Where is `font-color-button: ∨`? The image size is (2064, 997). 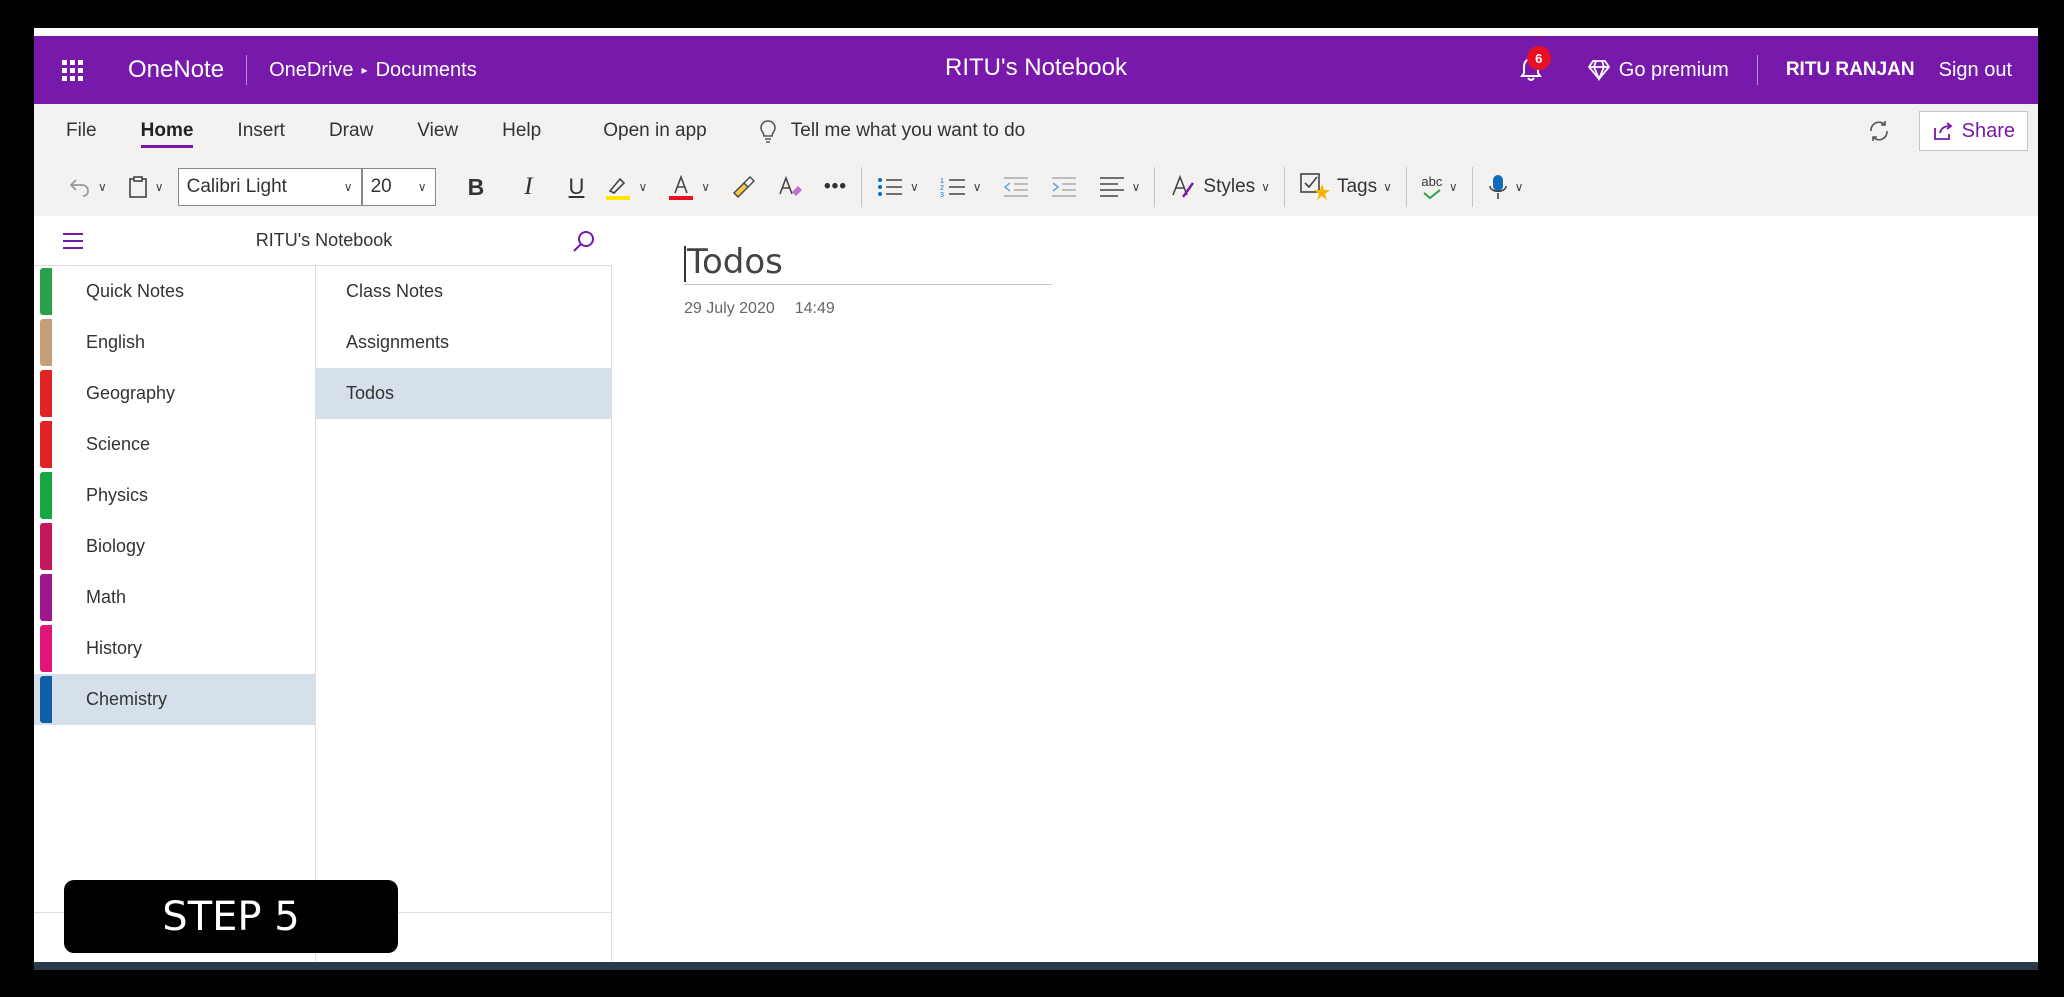
font-color-button: ∨ is located at coordinates (688, 187).